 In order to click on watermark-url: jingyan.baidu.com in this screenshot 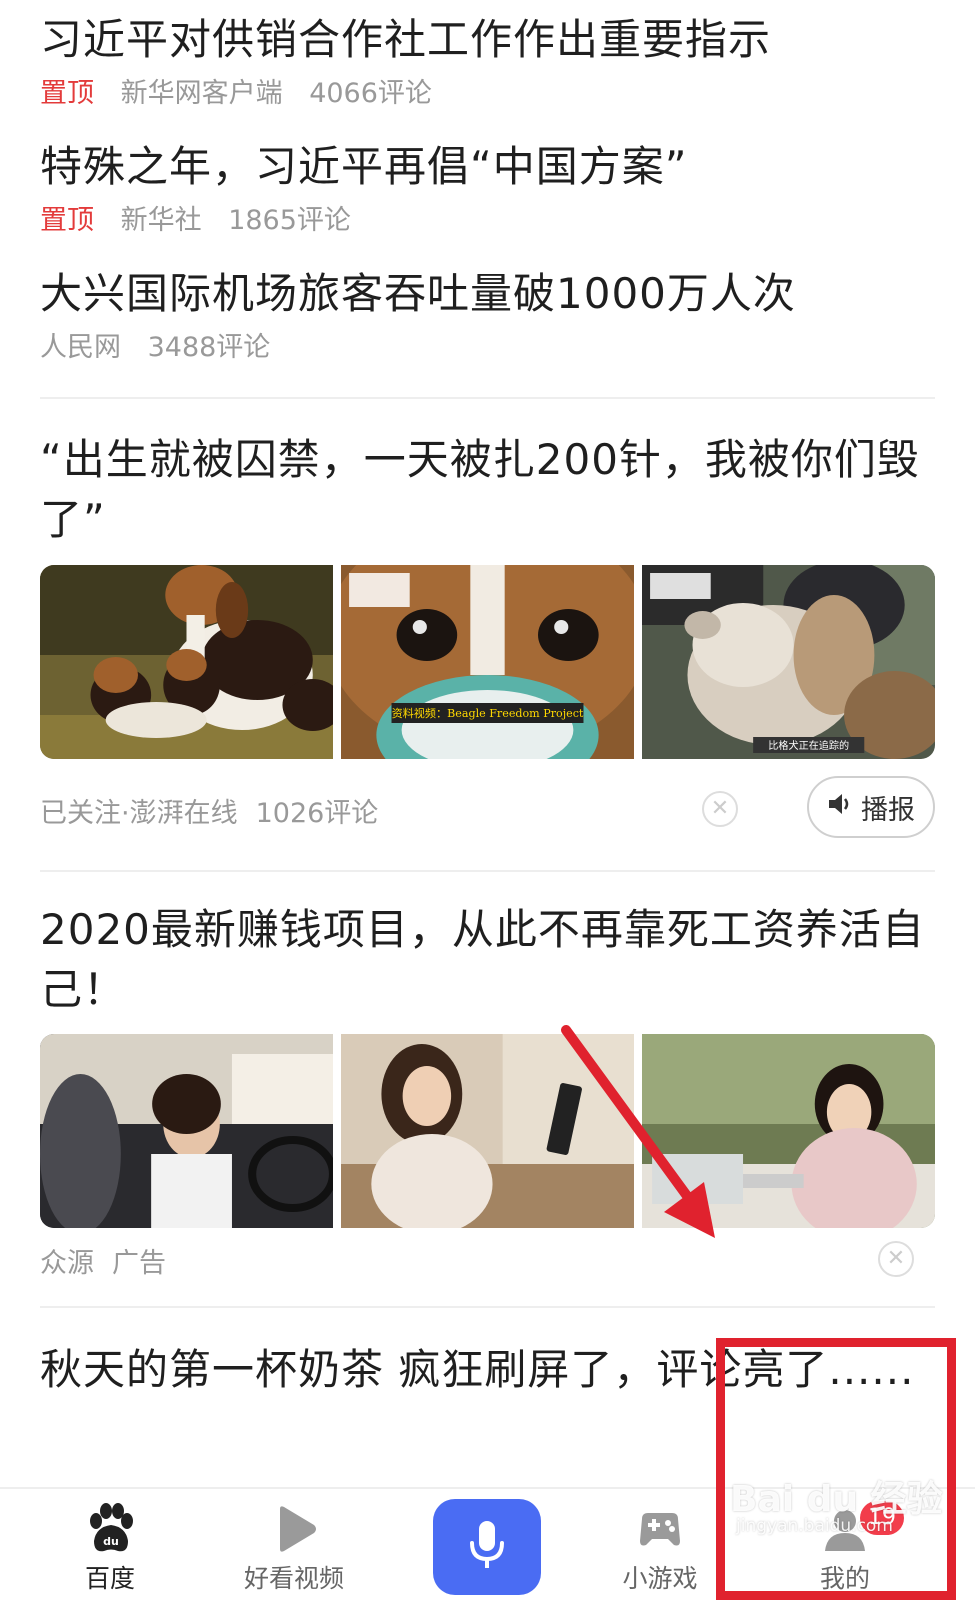, I will do `click(814, 1526)`.